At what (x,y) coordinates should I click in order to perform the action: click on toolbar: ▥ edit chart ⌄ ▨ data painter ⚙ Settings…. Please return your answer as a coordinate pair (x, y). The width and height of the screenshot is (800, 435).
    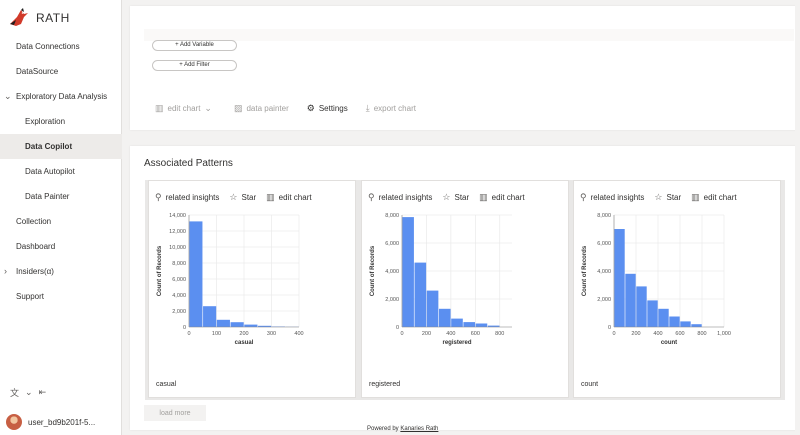
    Looking at the image, I should click on (294, 108).